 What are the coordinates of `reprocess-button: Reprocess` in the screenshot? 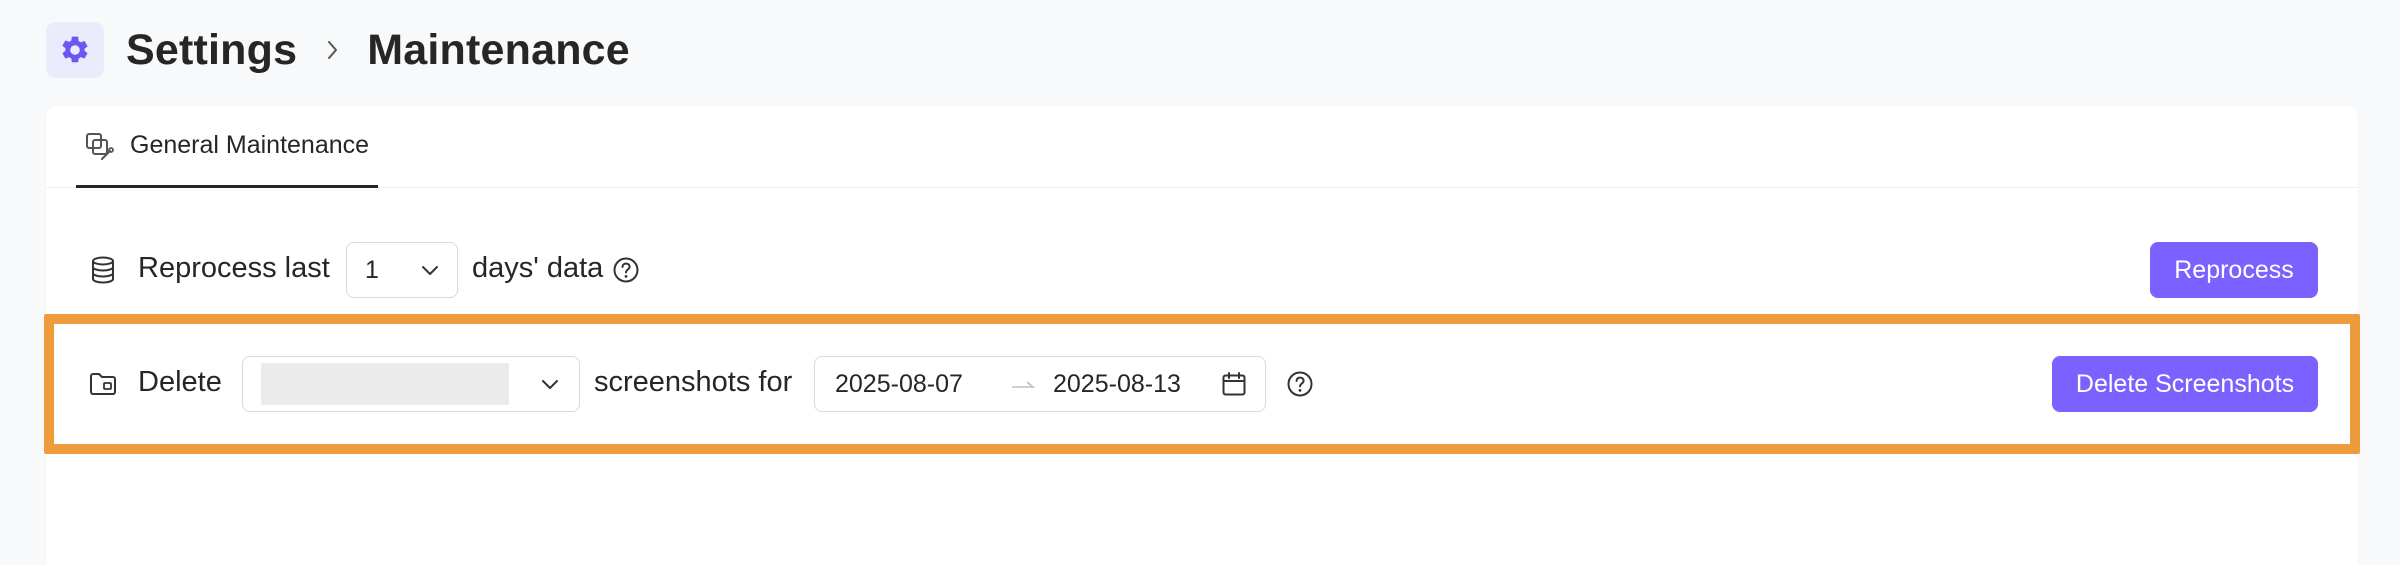 It's located at (2234, 270).